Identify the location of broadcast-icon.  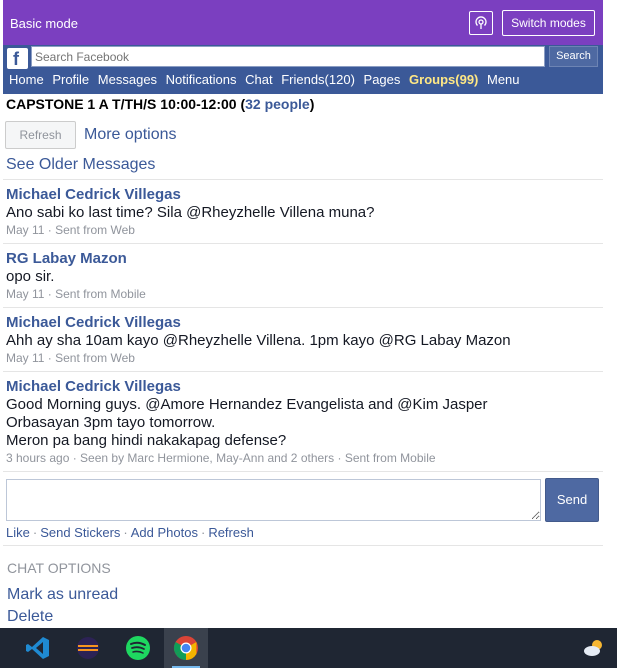
(481, 22).